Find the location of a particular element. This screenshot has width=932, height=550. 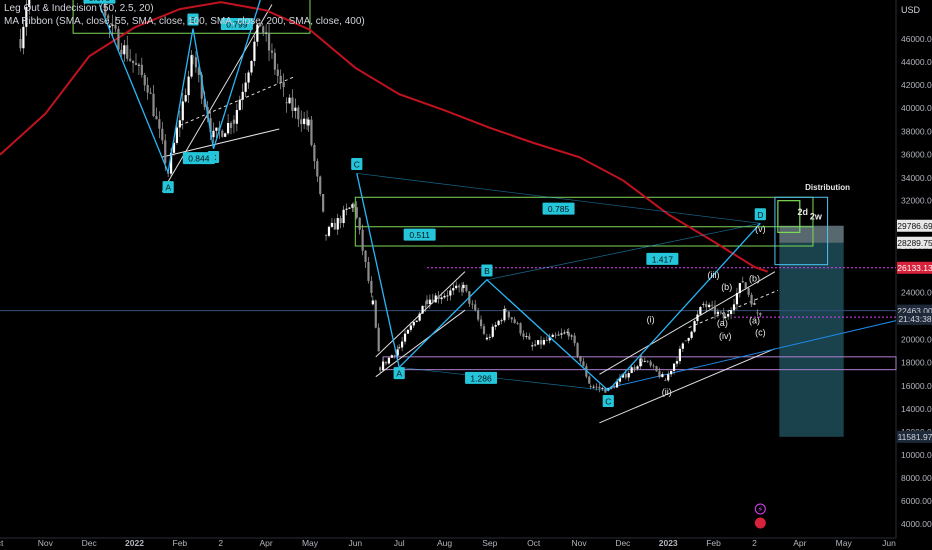

x-tick-label: Oct is located at coordinates (534, 543).